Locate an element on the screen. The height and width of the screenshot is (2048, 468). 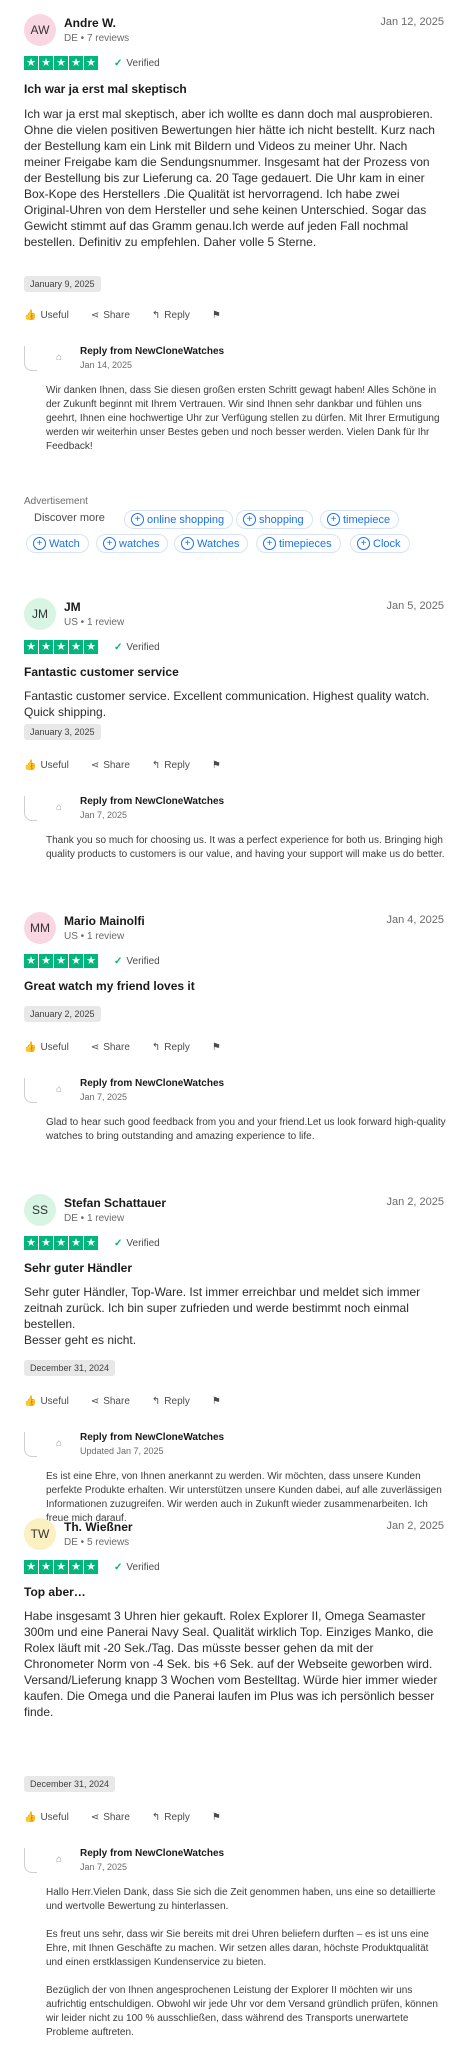
ad-label: Advertisement is located at coordinates (56, 501).